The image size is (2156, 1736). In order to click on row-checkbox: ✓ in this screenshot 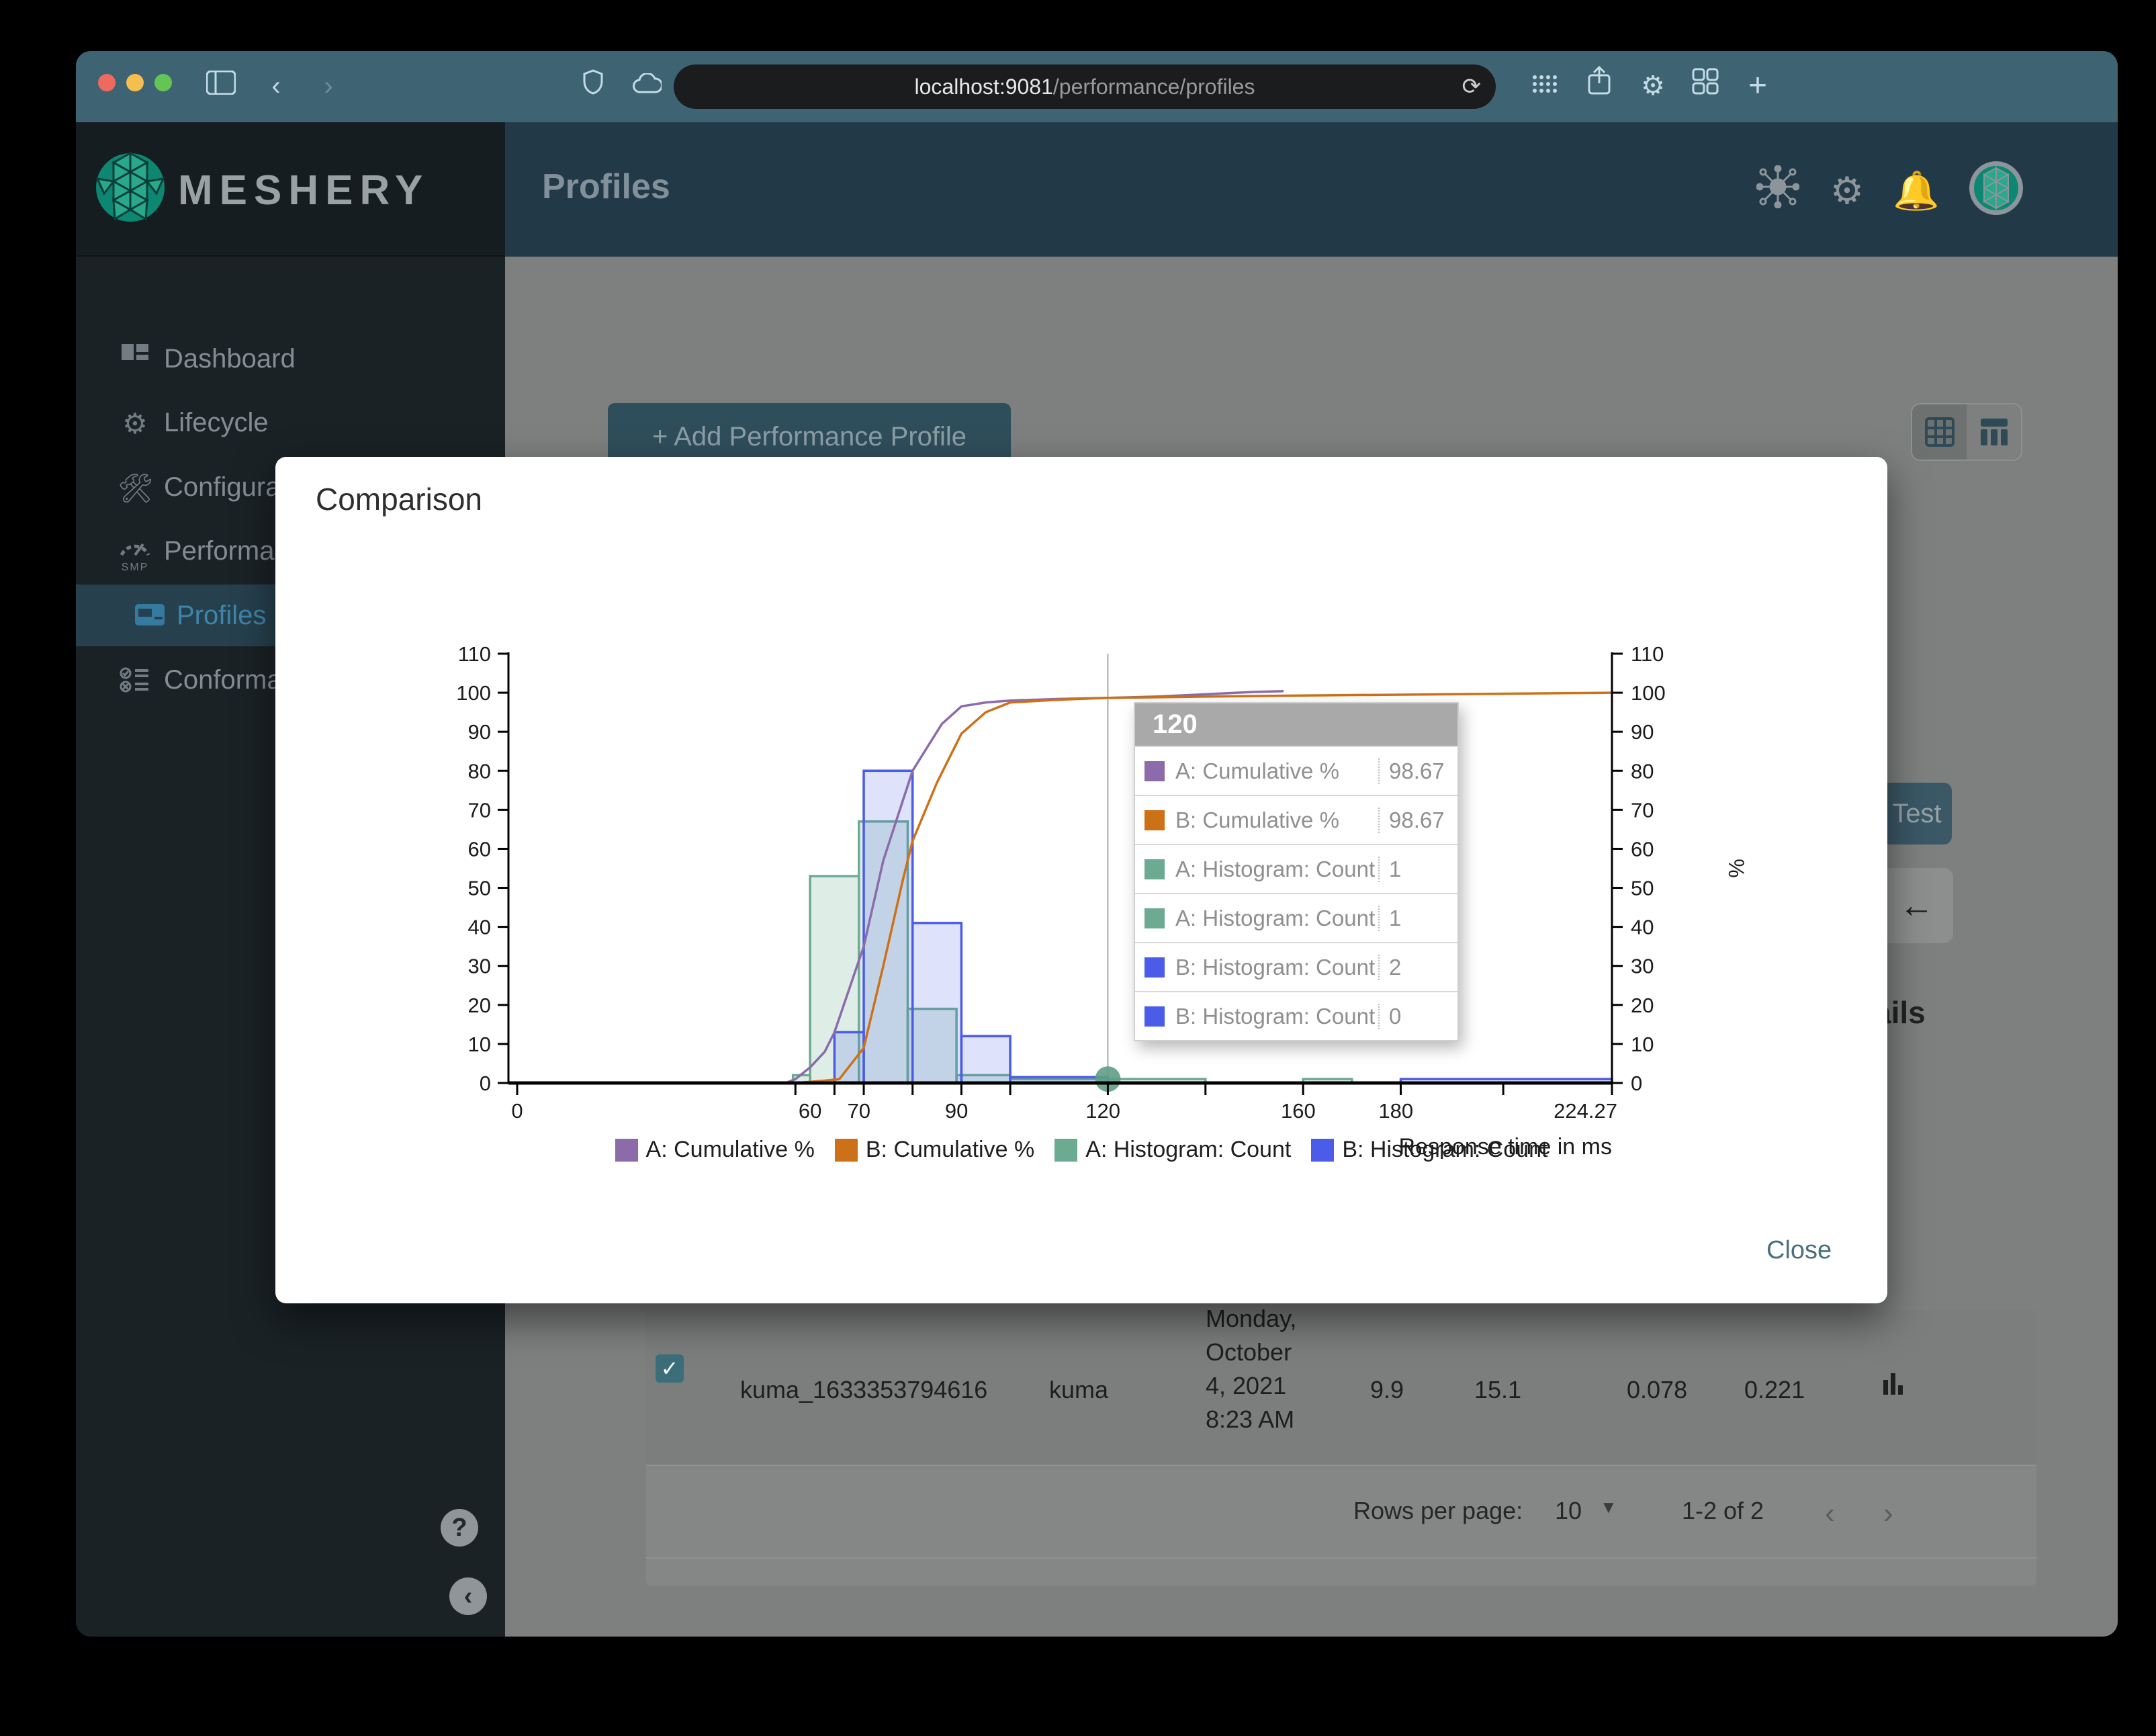, I will do `click(670, 1369)`.